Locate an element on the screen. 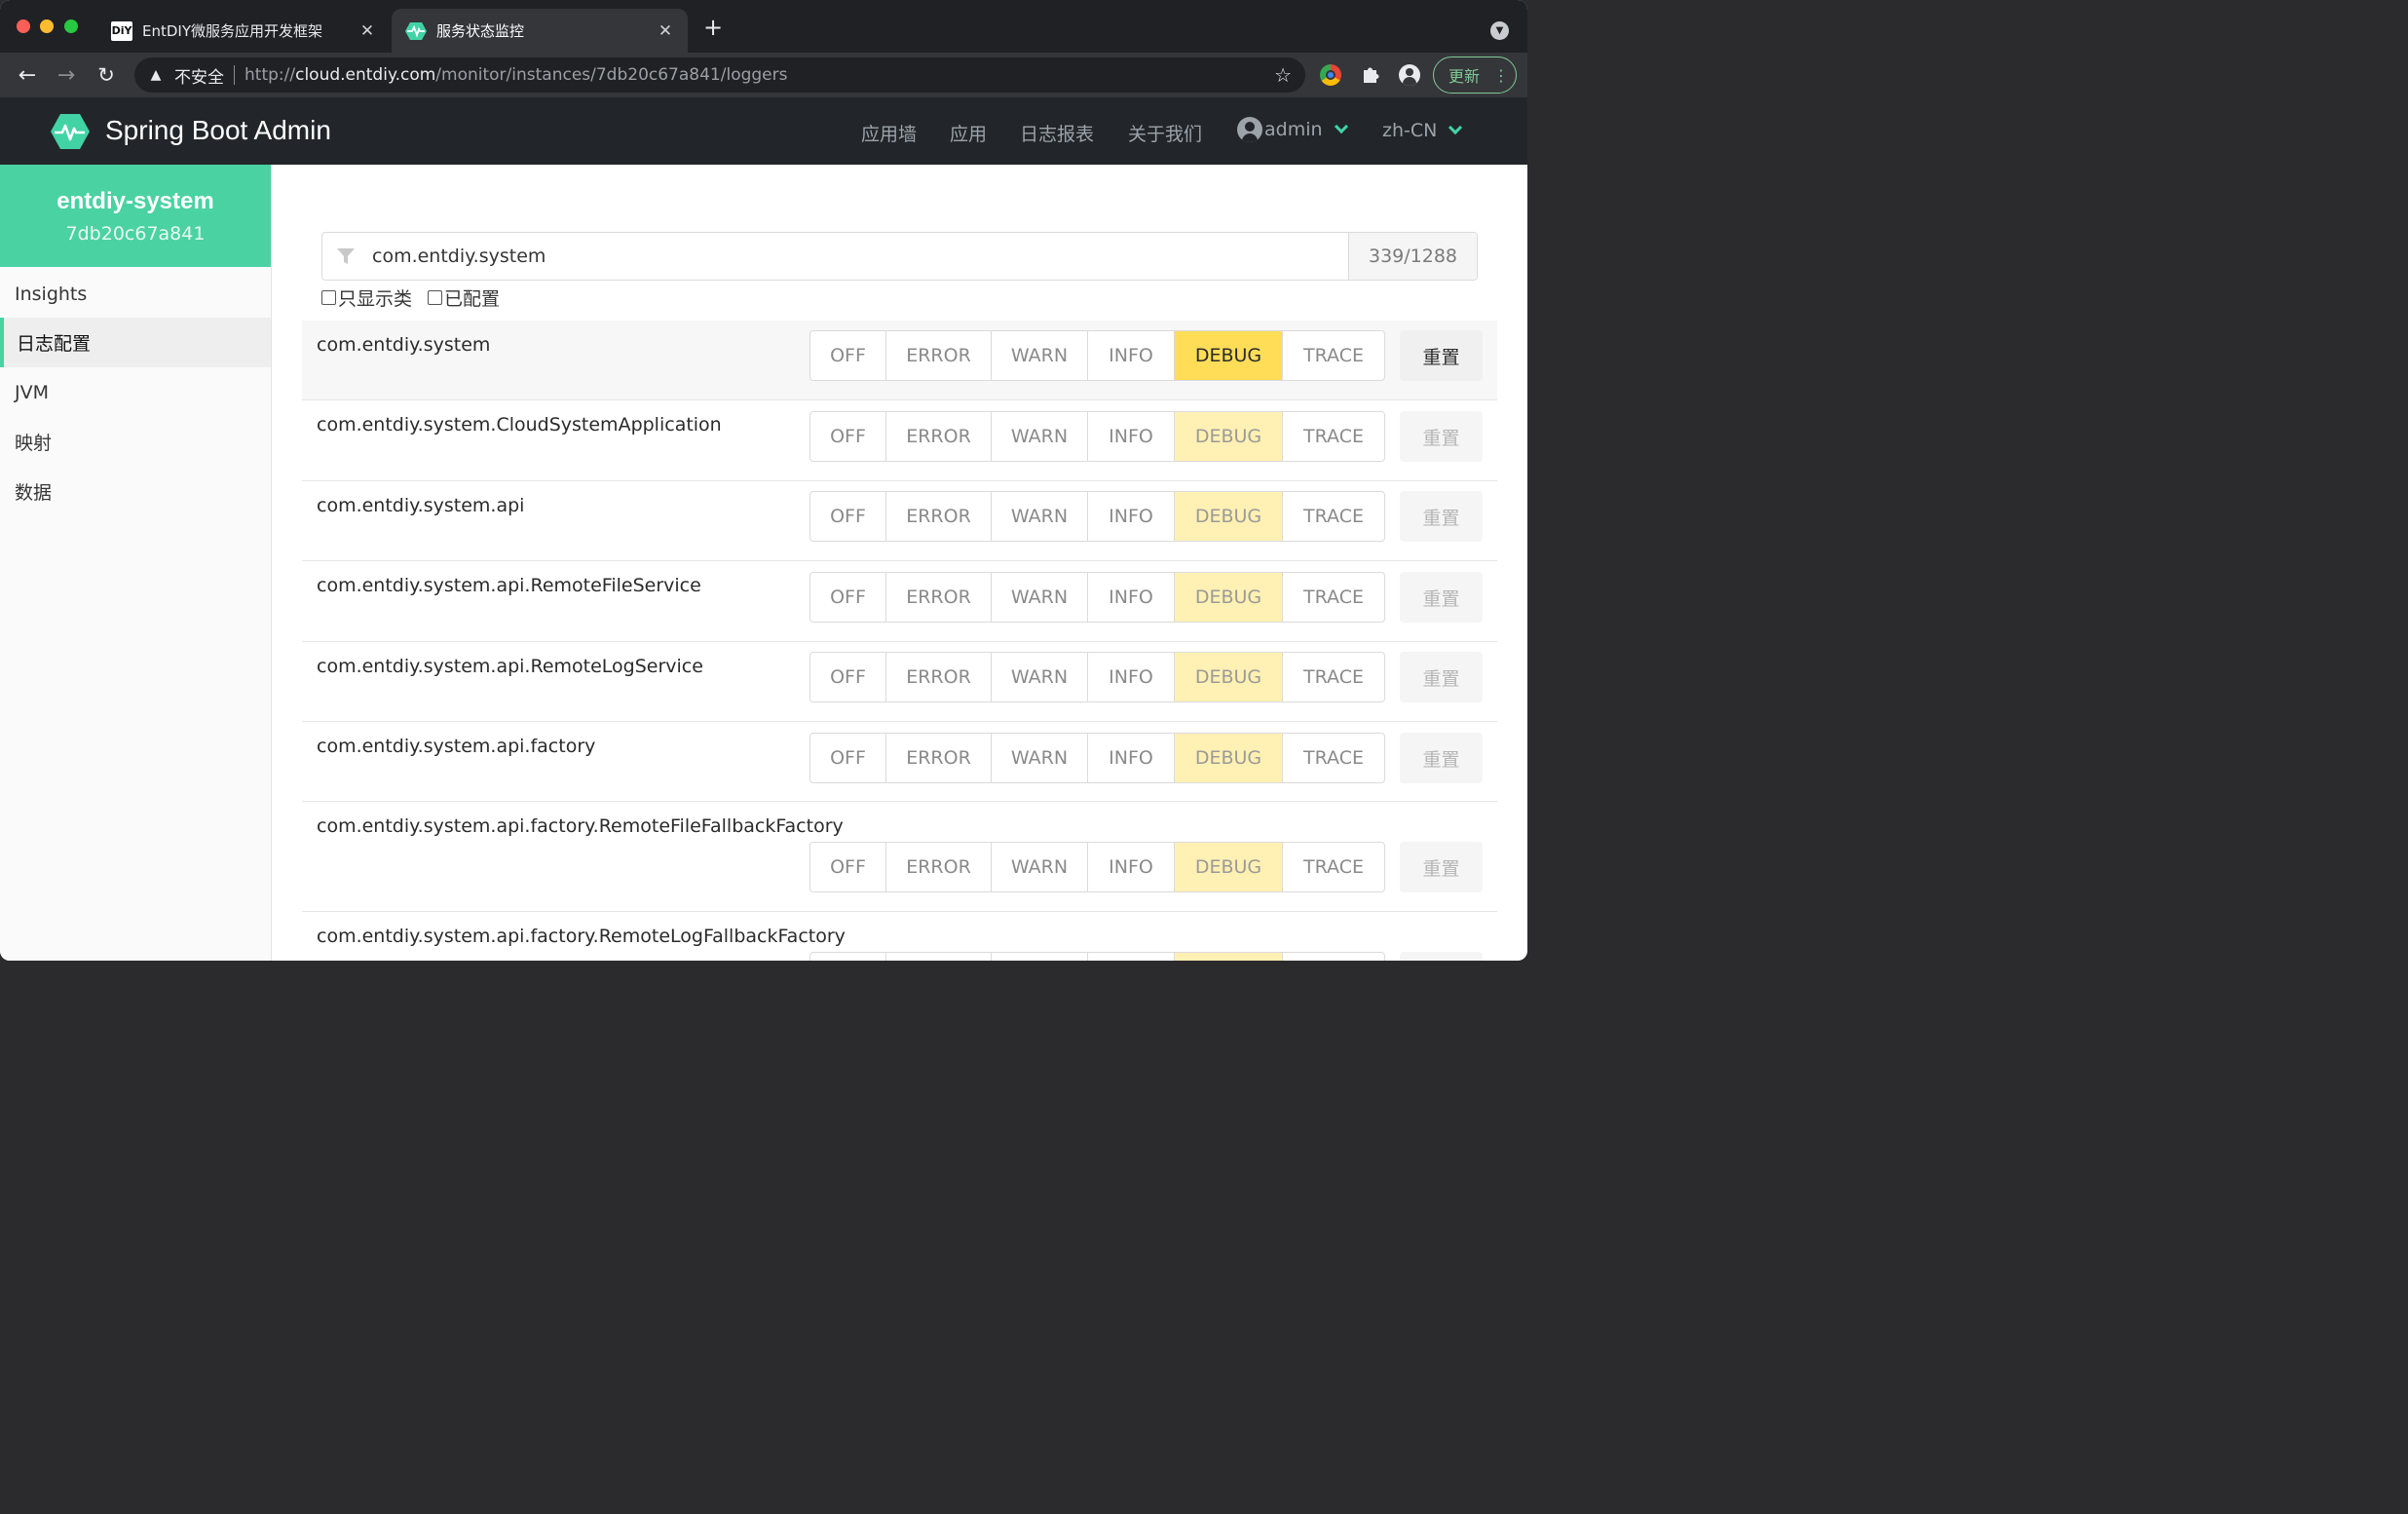 Image resolution: width=2408 pixels, height=1514 pixels. tab-search-chevron-icon: ▼ is located at coordinates (1499, 30).